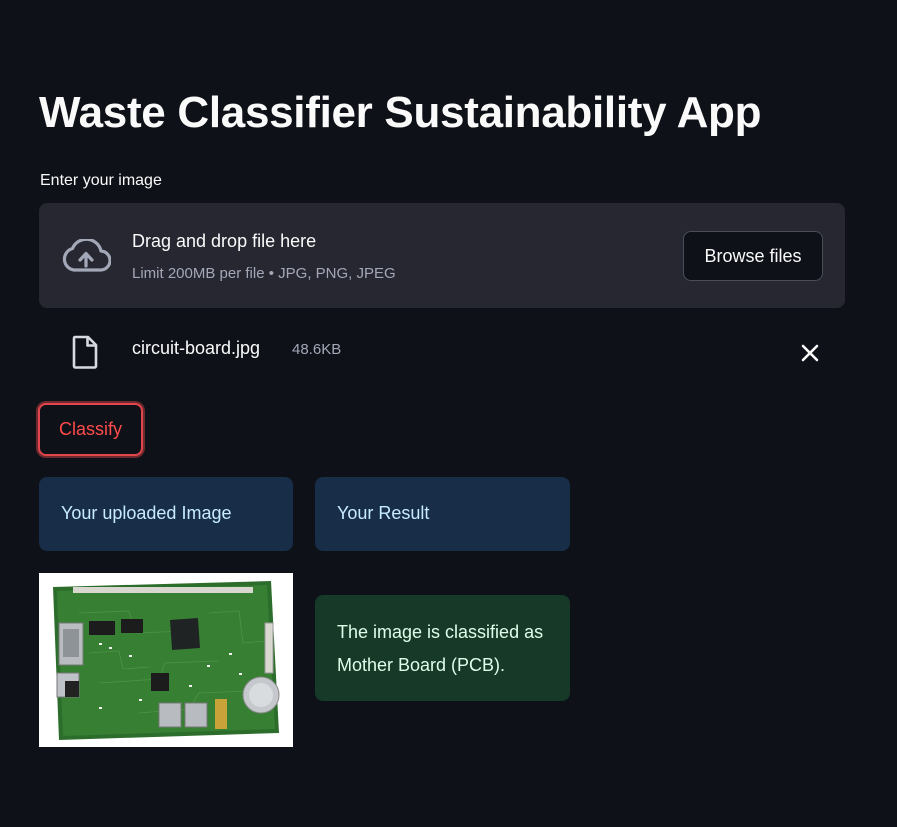 The image size is (897, 827). What do you see at coordinates (101, 180) in the screenshot?
I see `uploader-label: Enter your image` at bounding box center [101, 180].